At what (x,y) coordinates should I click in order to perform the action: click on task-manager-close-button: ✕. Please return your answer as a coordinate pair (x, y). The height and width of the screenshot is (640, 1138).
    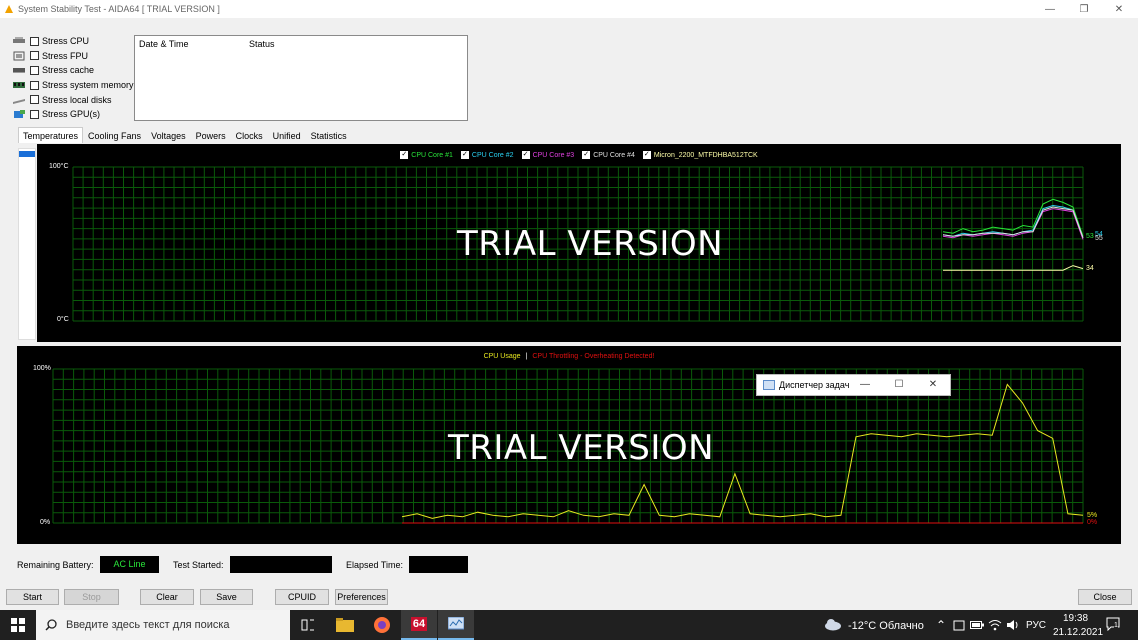
    Looking at the image, I should click on (933, 385).